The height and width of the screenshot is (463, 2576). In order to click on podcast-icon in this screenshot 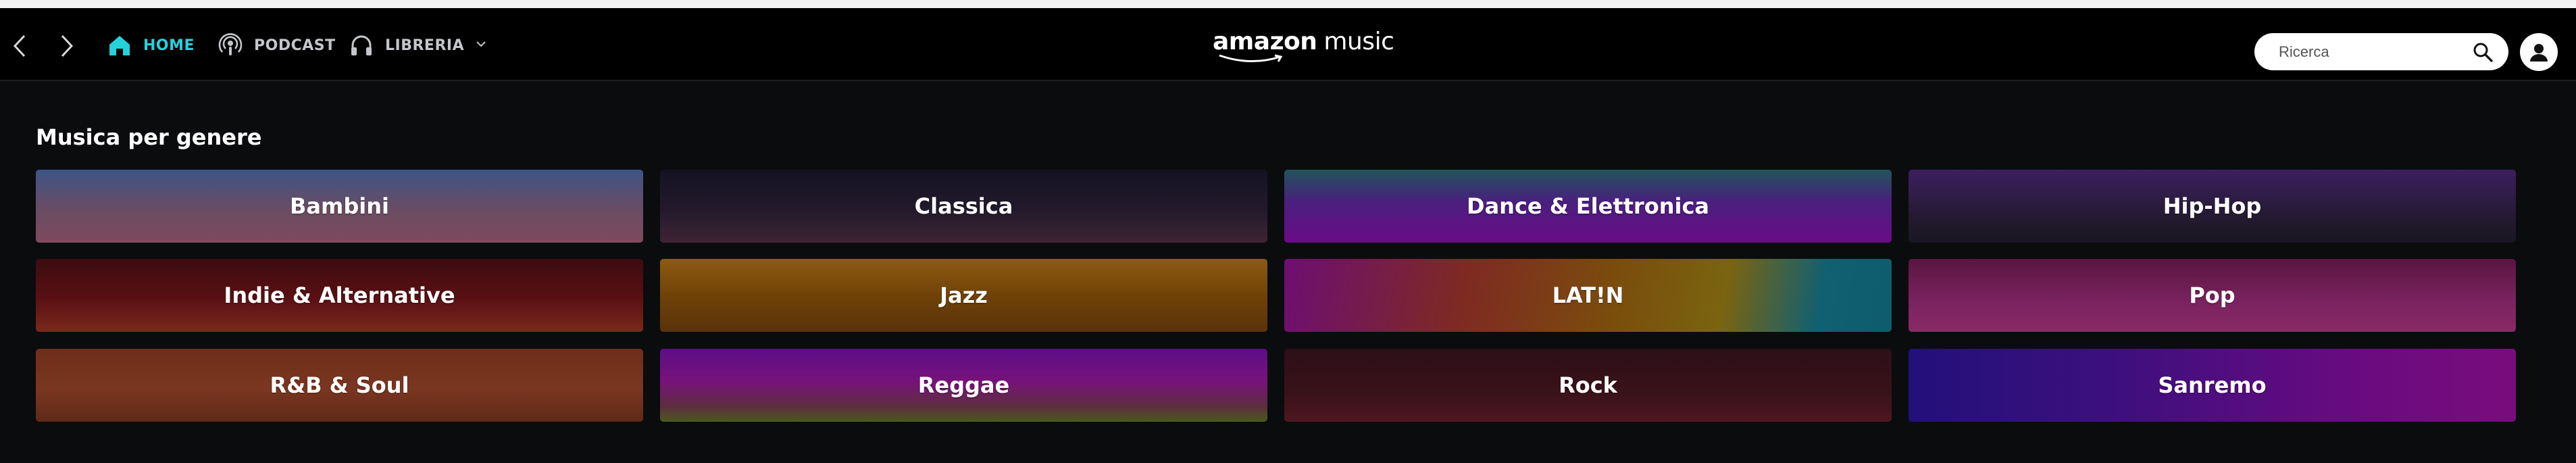, I will do `click(230, 44)`.